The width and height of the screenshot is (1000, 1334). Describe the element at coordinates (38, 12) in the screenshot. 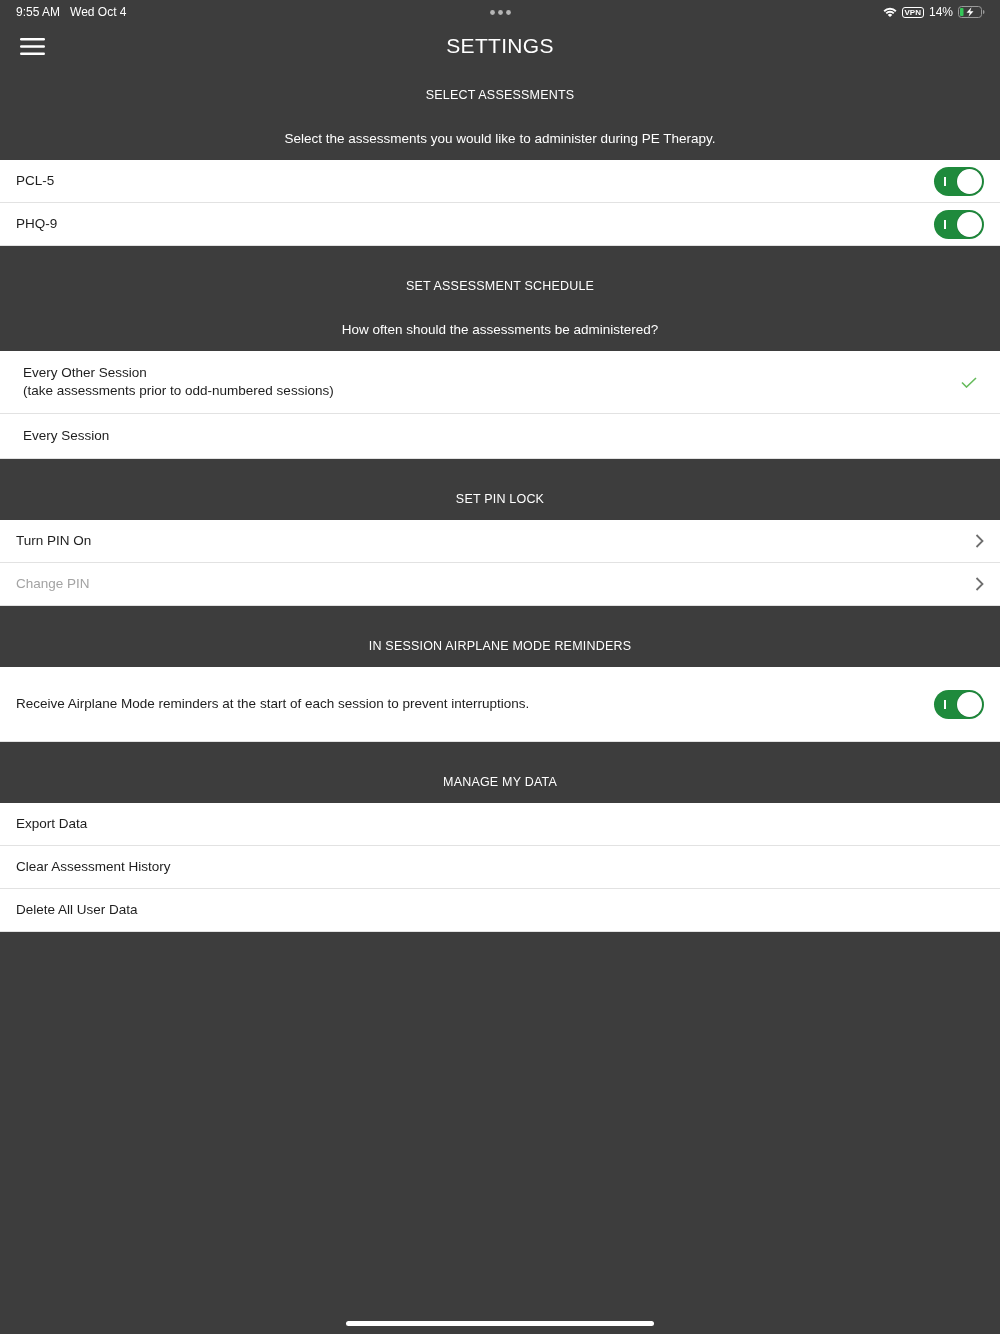

I see `status-time: 9:55 AM` at that location.